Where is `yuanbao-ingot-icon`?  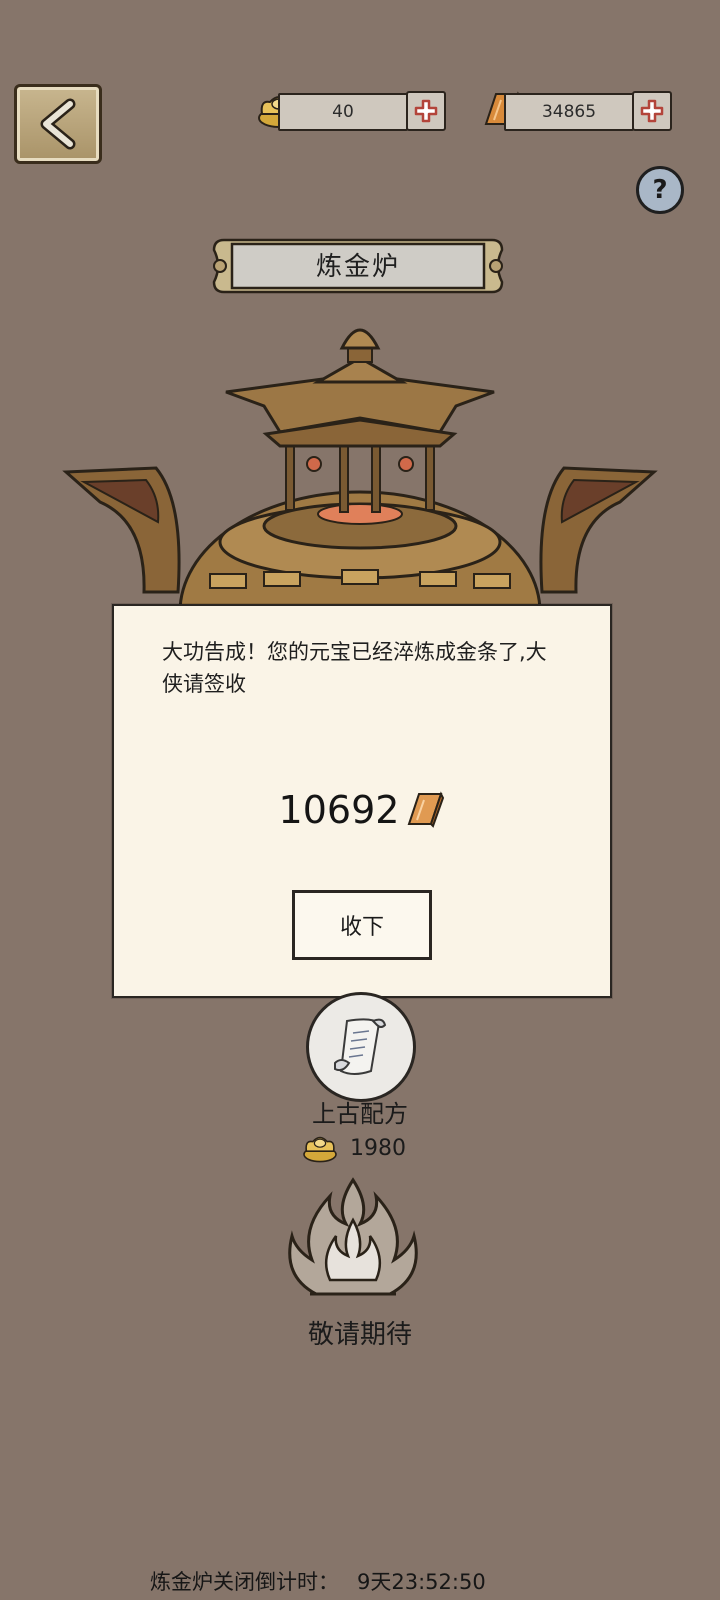 yuanbao-ingot-icon is located at coordinates (320, 1149).